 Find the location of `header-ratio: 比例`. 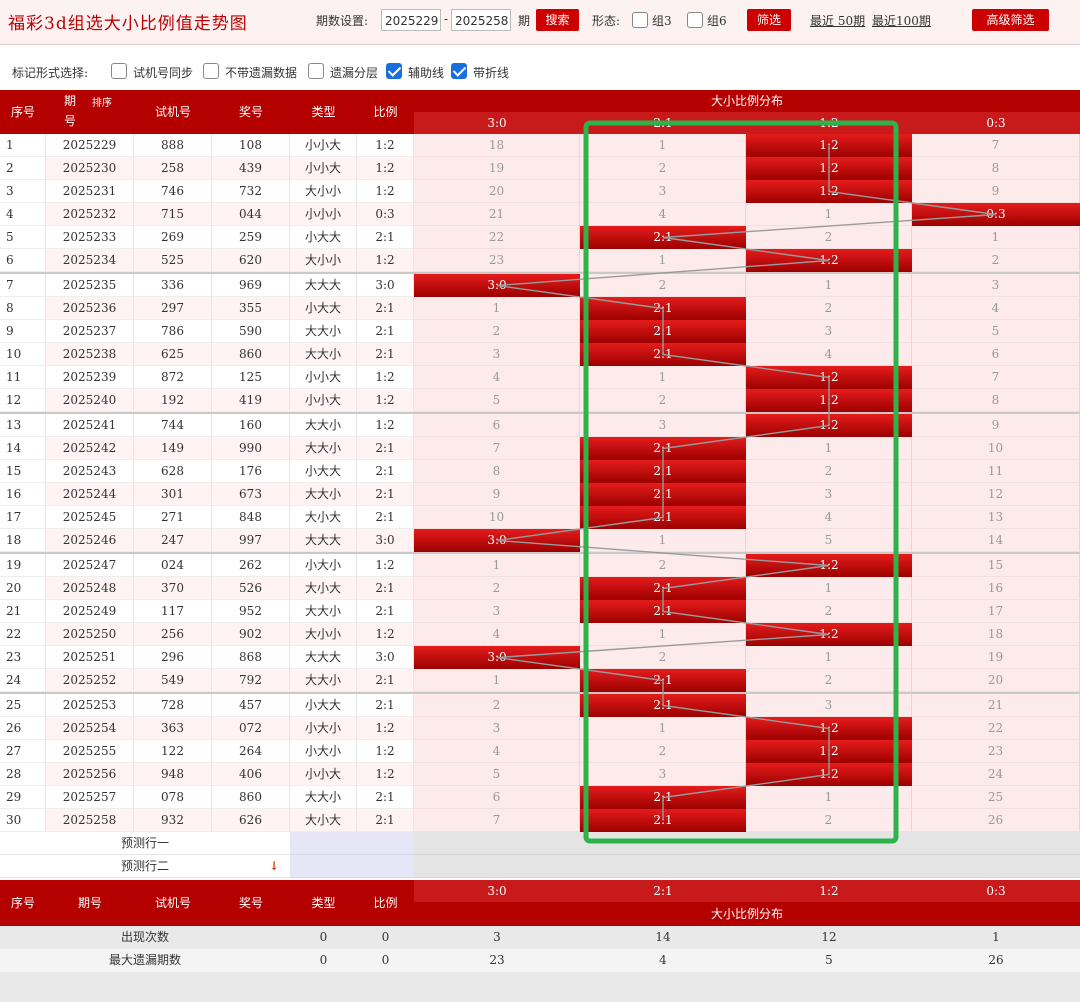

header-ratio: 比例 is located at coordinates (385, 112).